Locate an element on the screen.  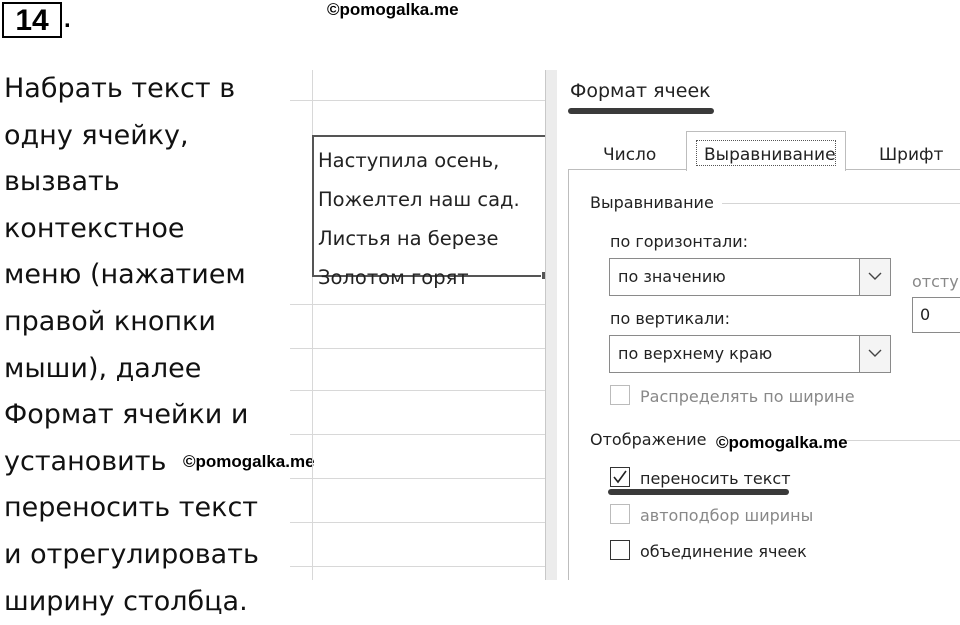
title-highlight-underline is located at coordinates (641, 111).